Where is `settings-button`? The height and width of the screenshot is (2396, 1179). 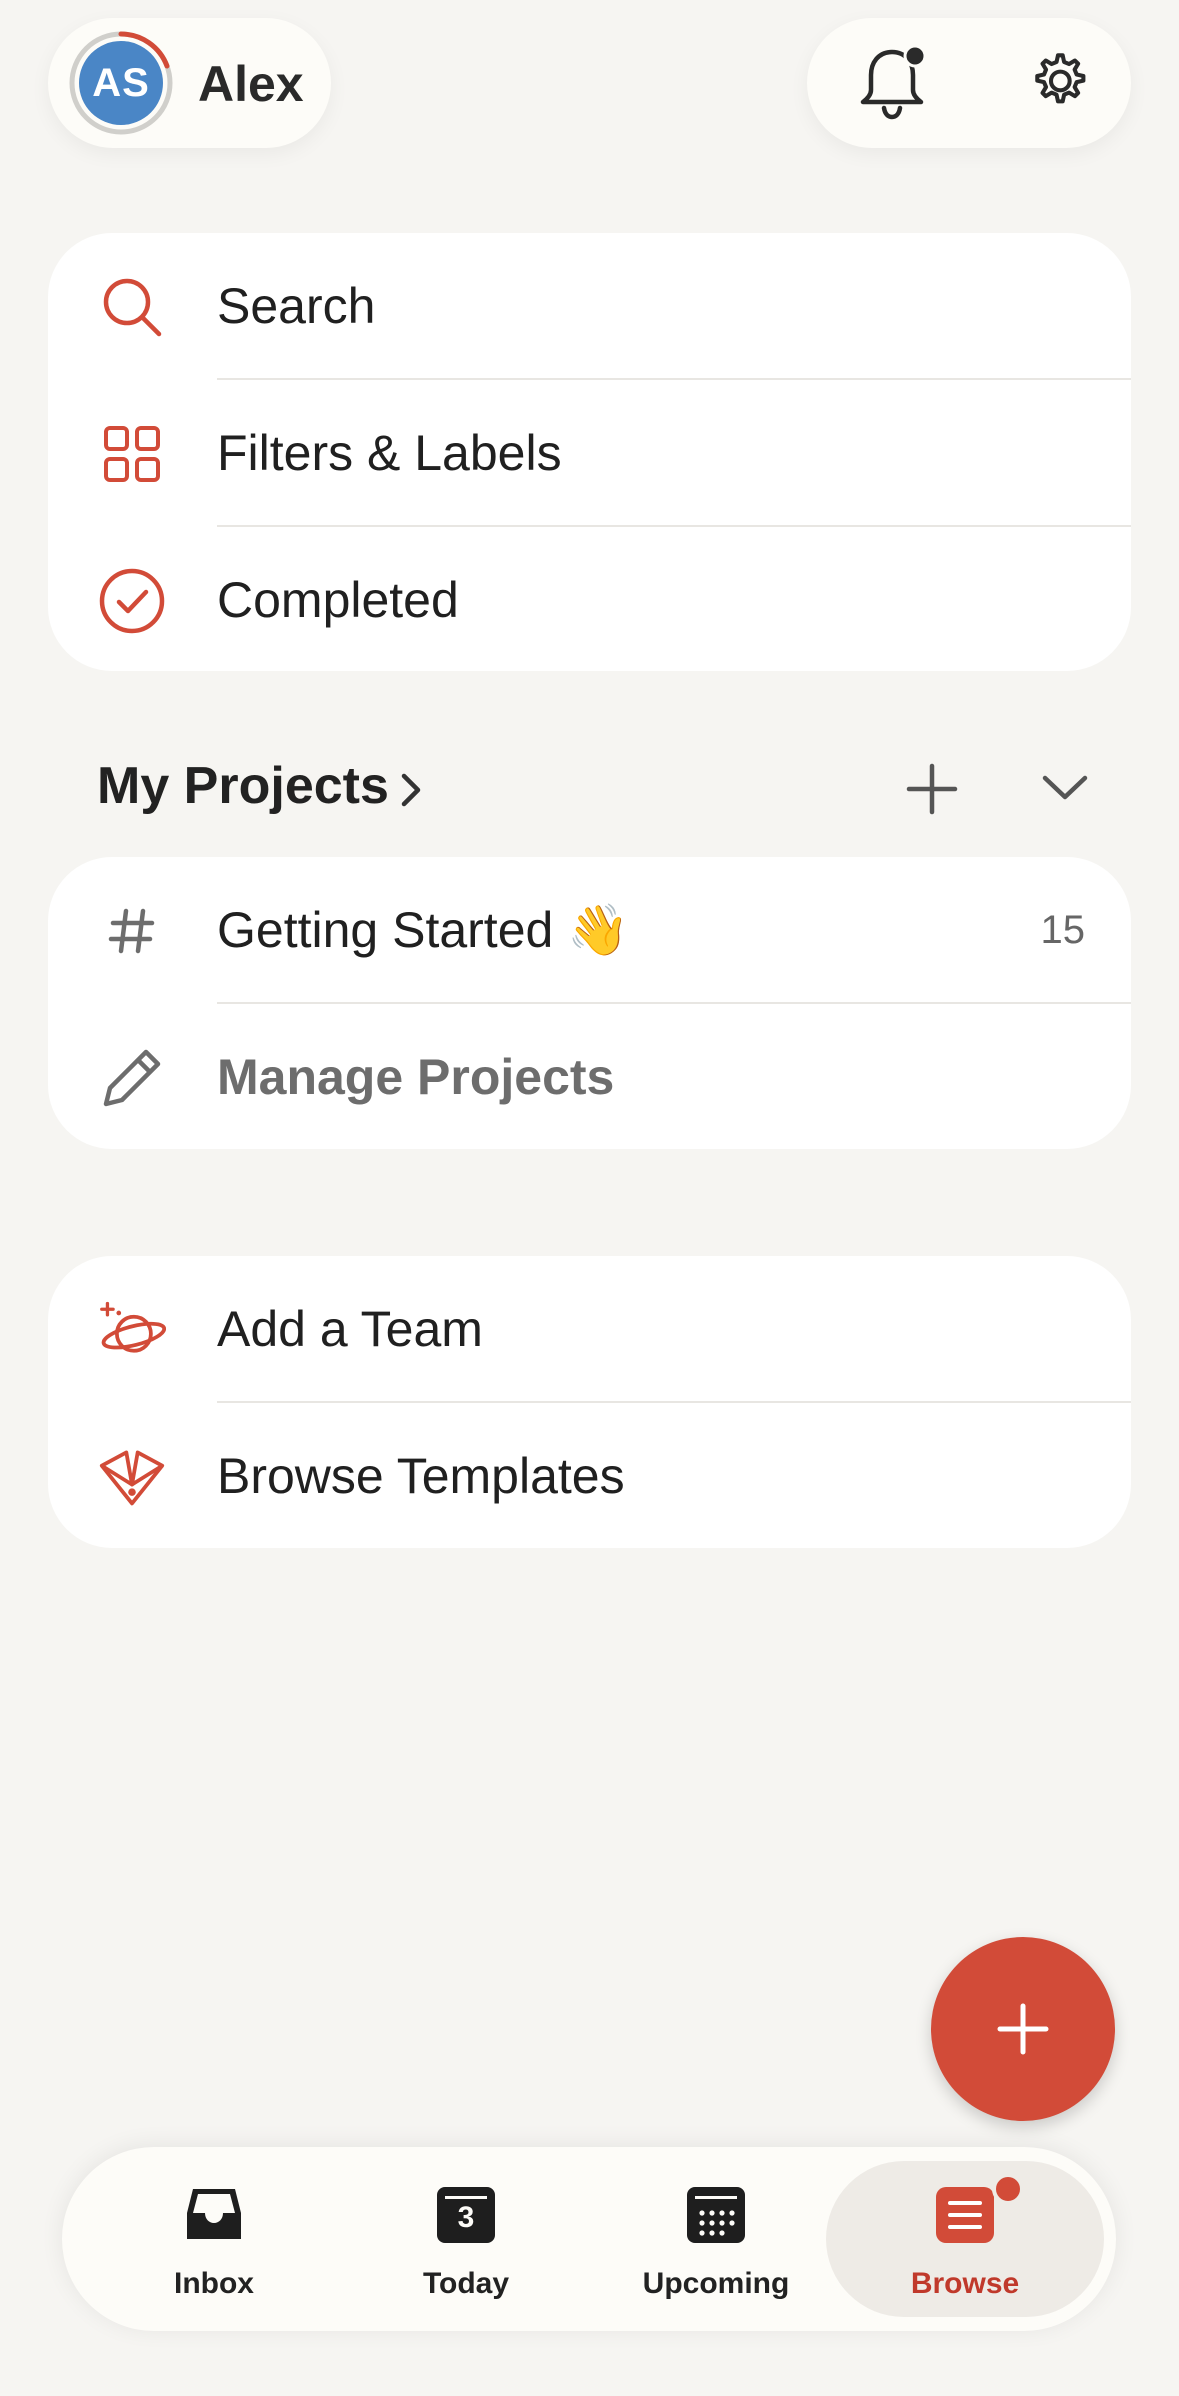 settings-button is located at coordinates (1058, 83).